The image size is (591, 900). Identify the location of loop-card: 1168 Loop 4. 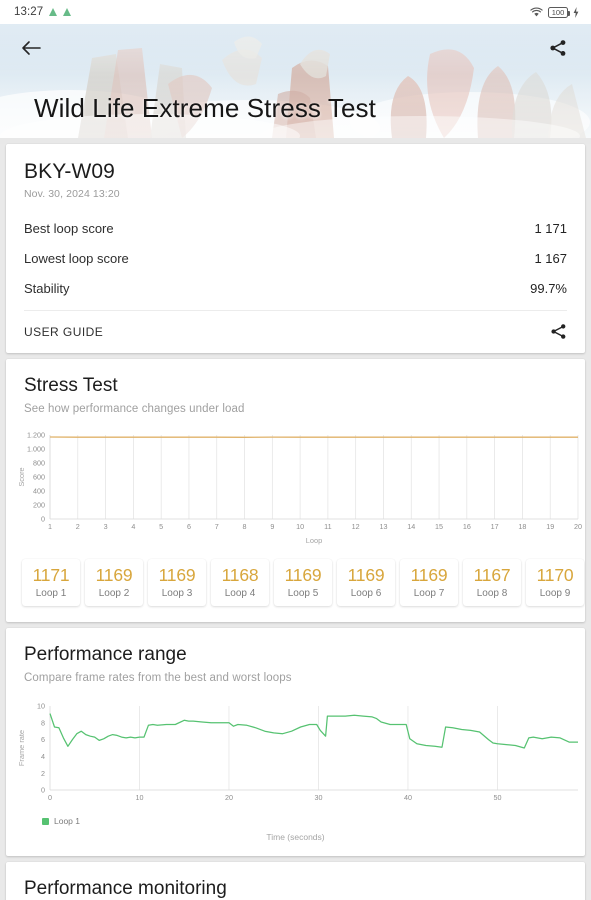
(240, 583).